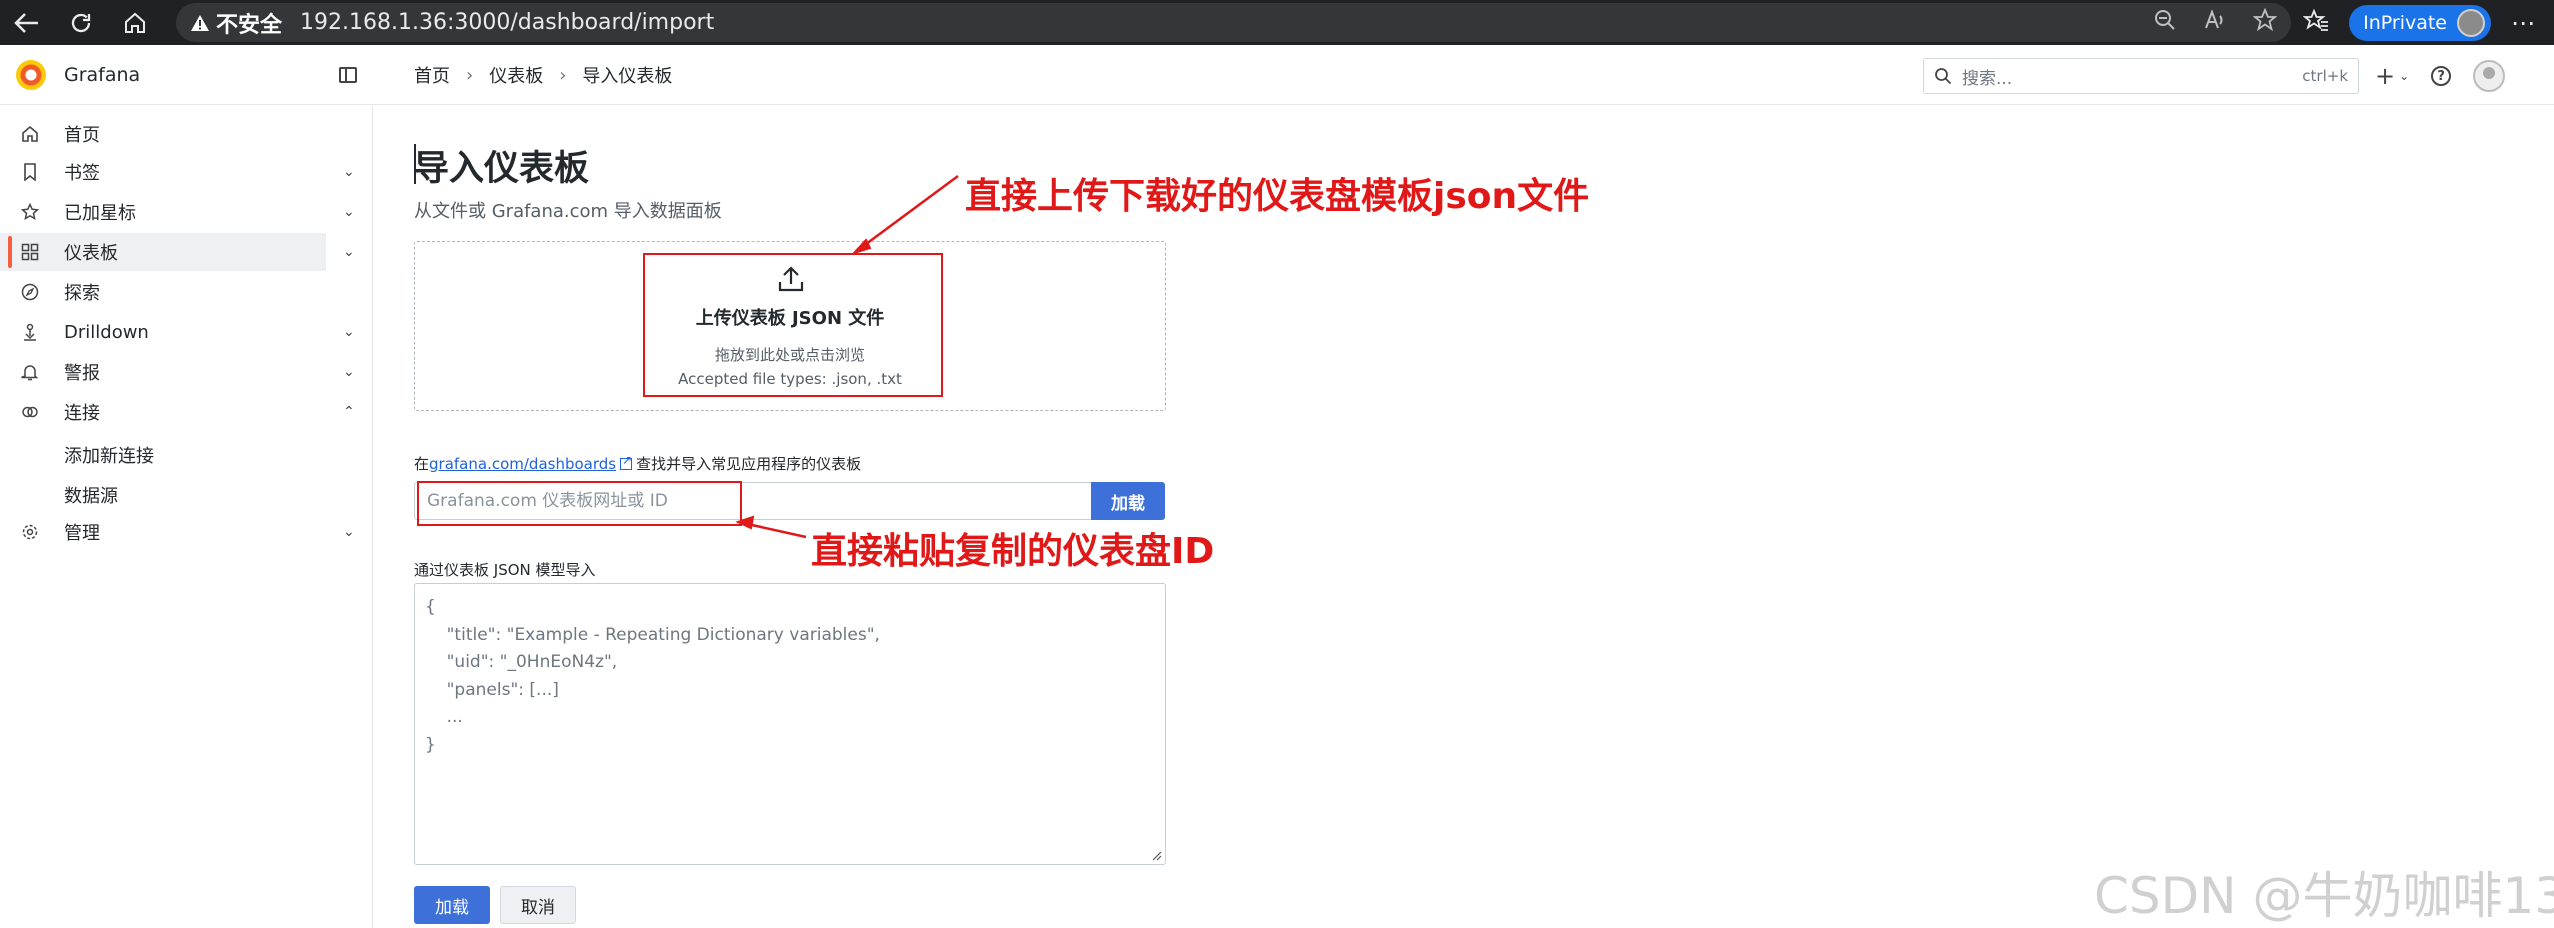 Image resolution: width=2554 pixels, height=928 pixels. Describe the element at coordinates (91, 253) in the screenshot. I see `sidebar-item-label: 仪表板` at that location.